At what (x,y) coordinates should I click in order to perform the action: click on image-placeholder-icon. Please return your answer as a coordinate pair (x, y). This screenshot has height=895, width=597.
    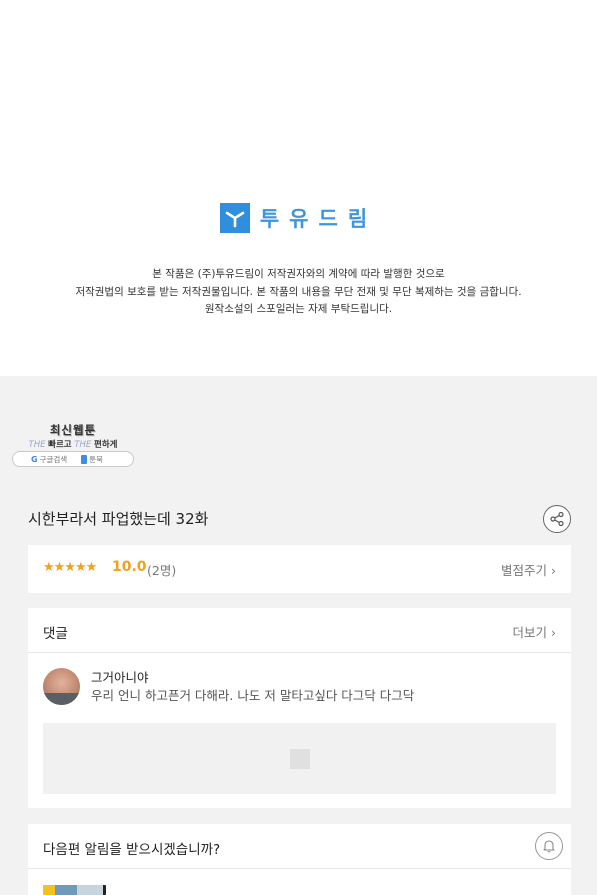
    Looking at the image, I should click on (299, 758).